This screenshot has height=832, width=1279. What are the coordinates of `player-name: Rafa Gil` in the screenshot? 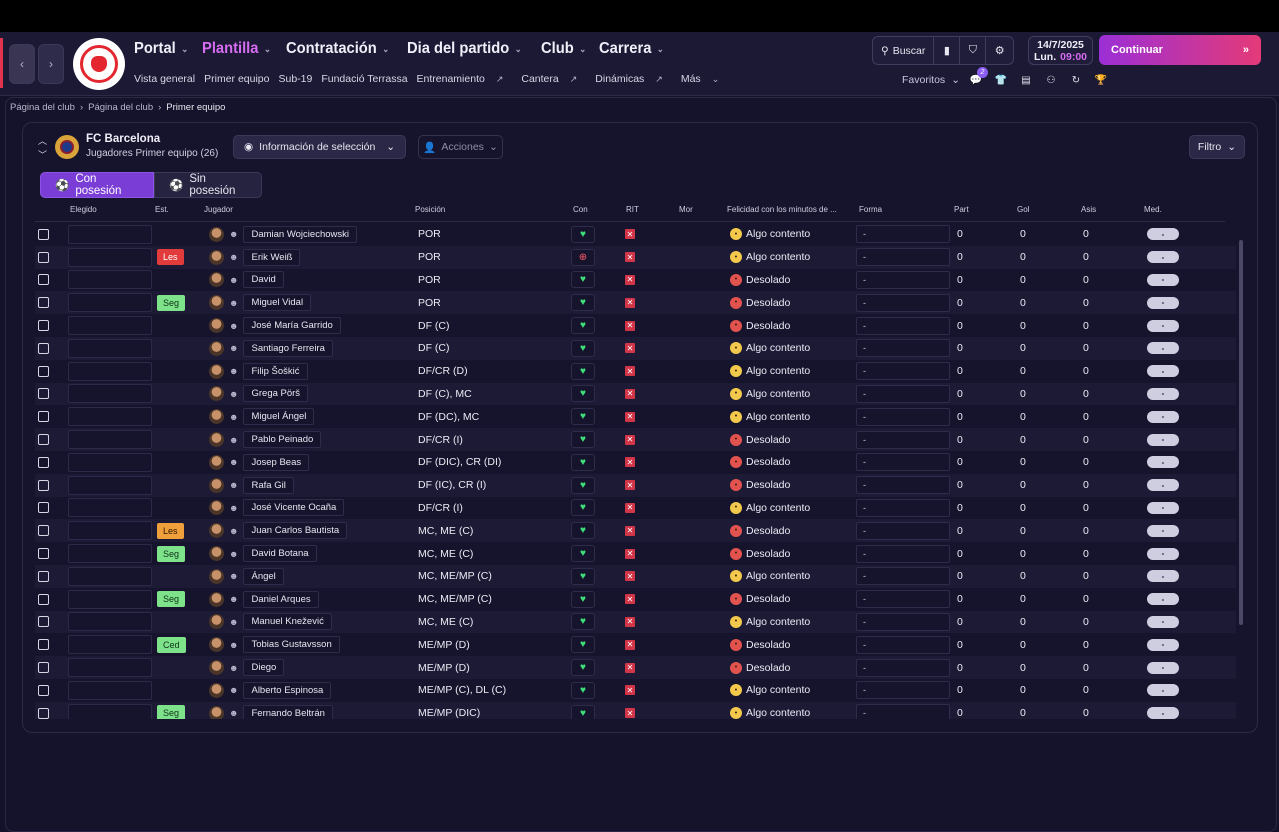 It's located at (268, 485).